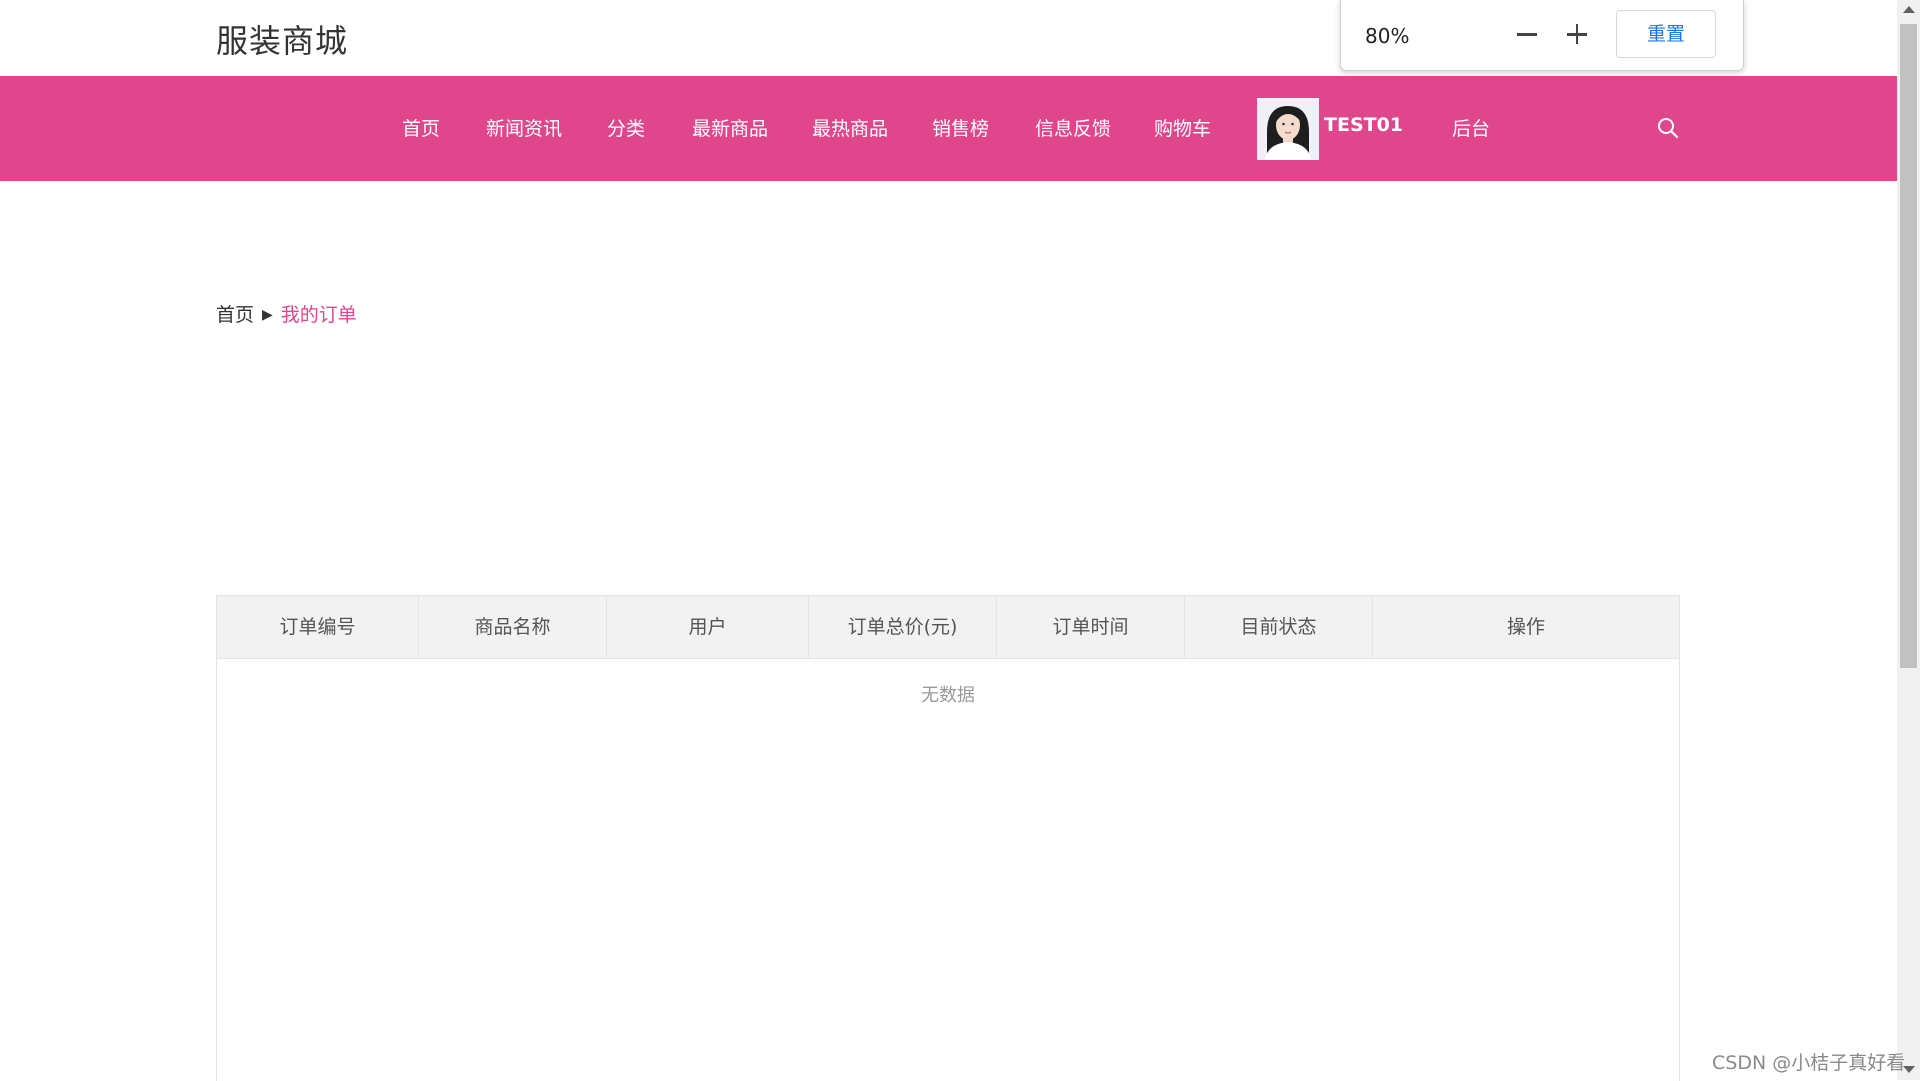 This screenshot has width=1920, height=1081. What do you see at coordinates (318, 315) in the screenshot?
I see `breadcrumb-current: 我的订单` at bounding box center [318, 315].